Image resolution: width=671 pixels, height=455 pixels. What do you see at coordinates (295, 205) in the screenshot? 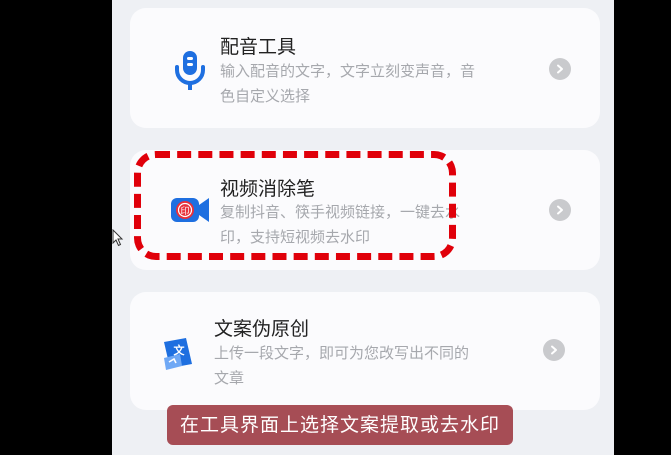
I see `highlight-annotation` at bounding box center [295, 205].